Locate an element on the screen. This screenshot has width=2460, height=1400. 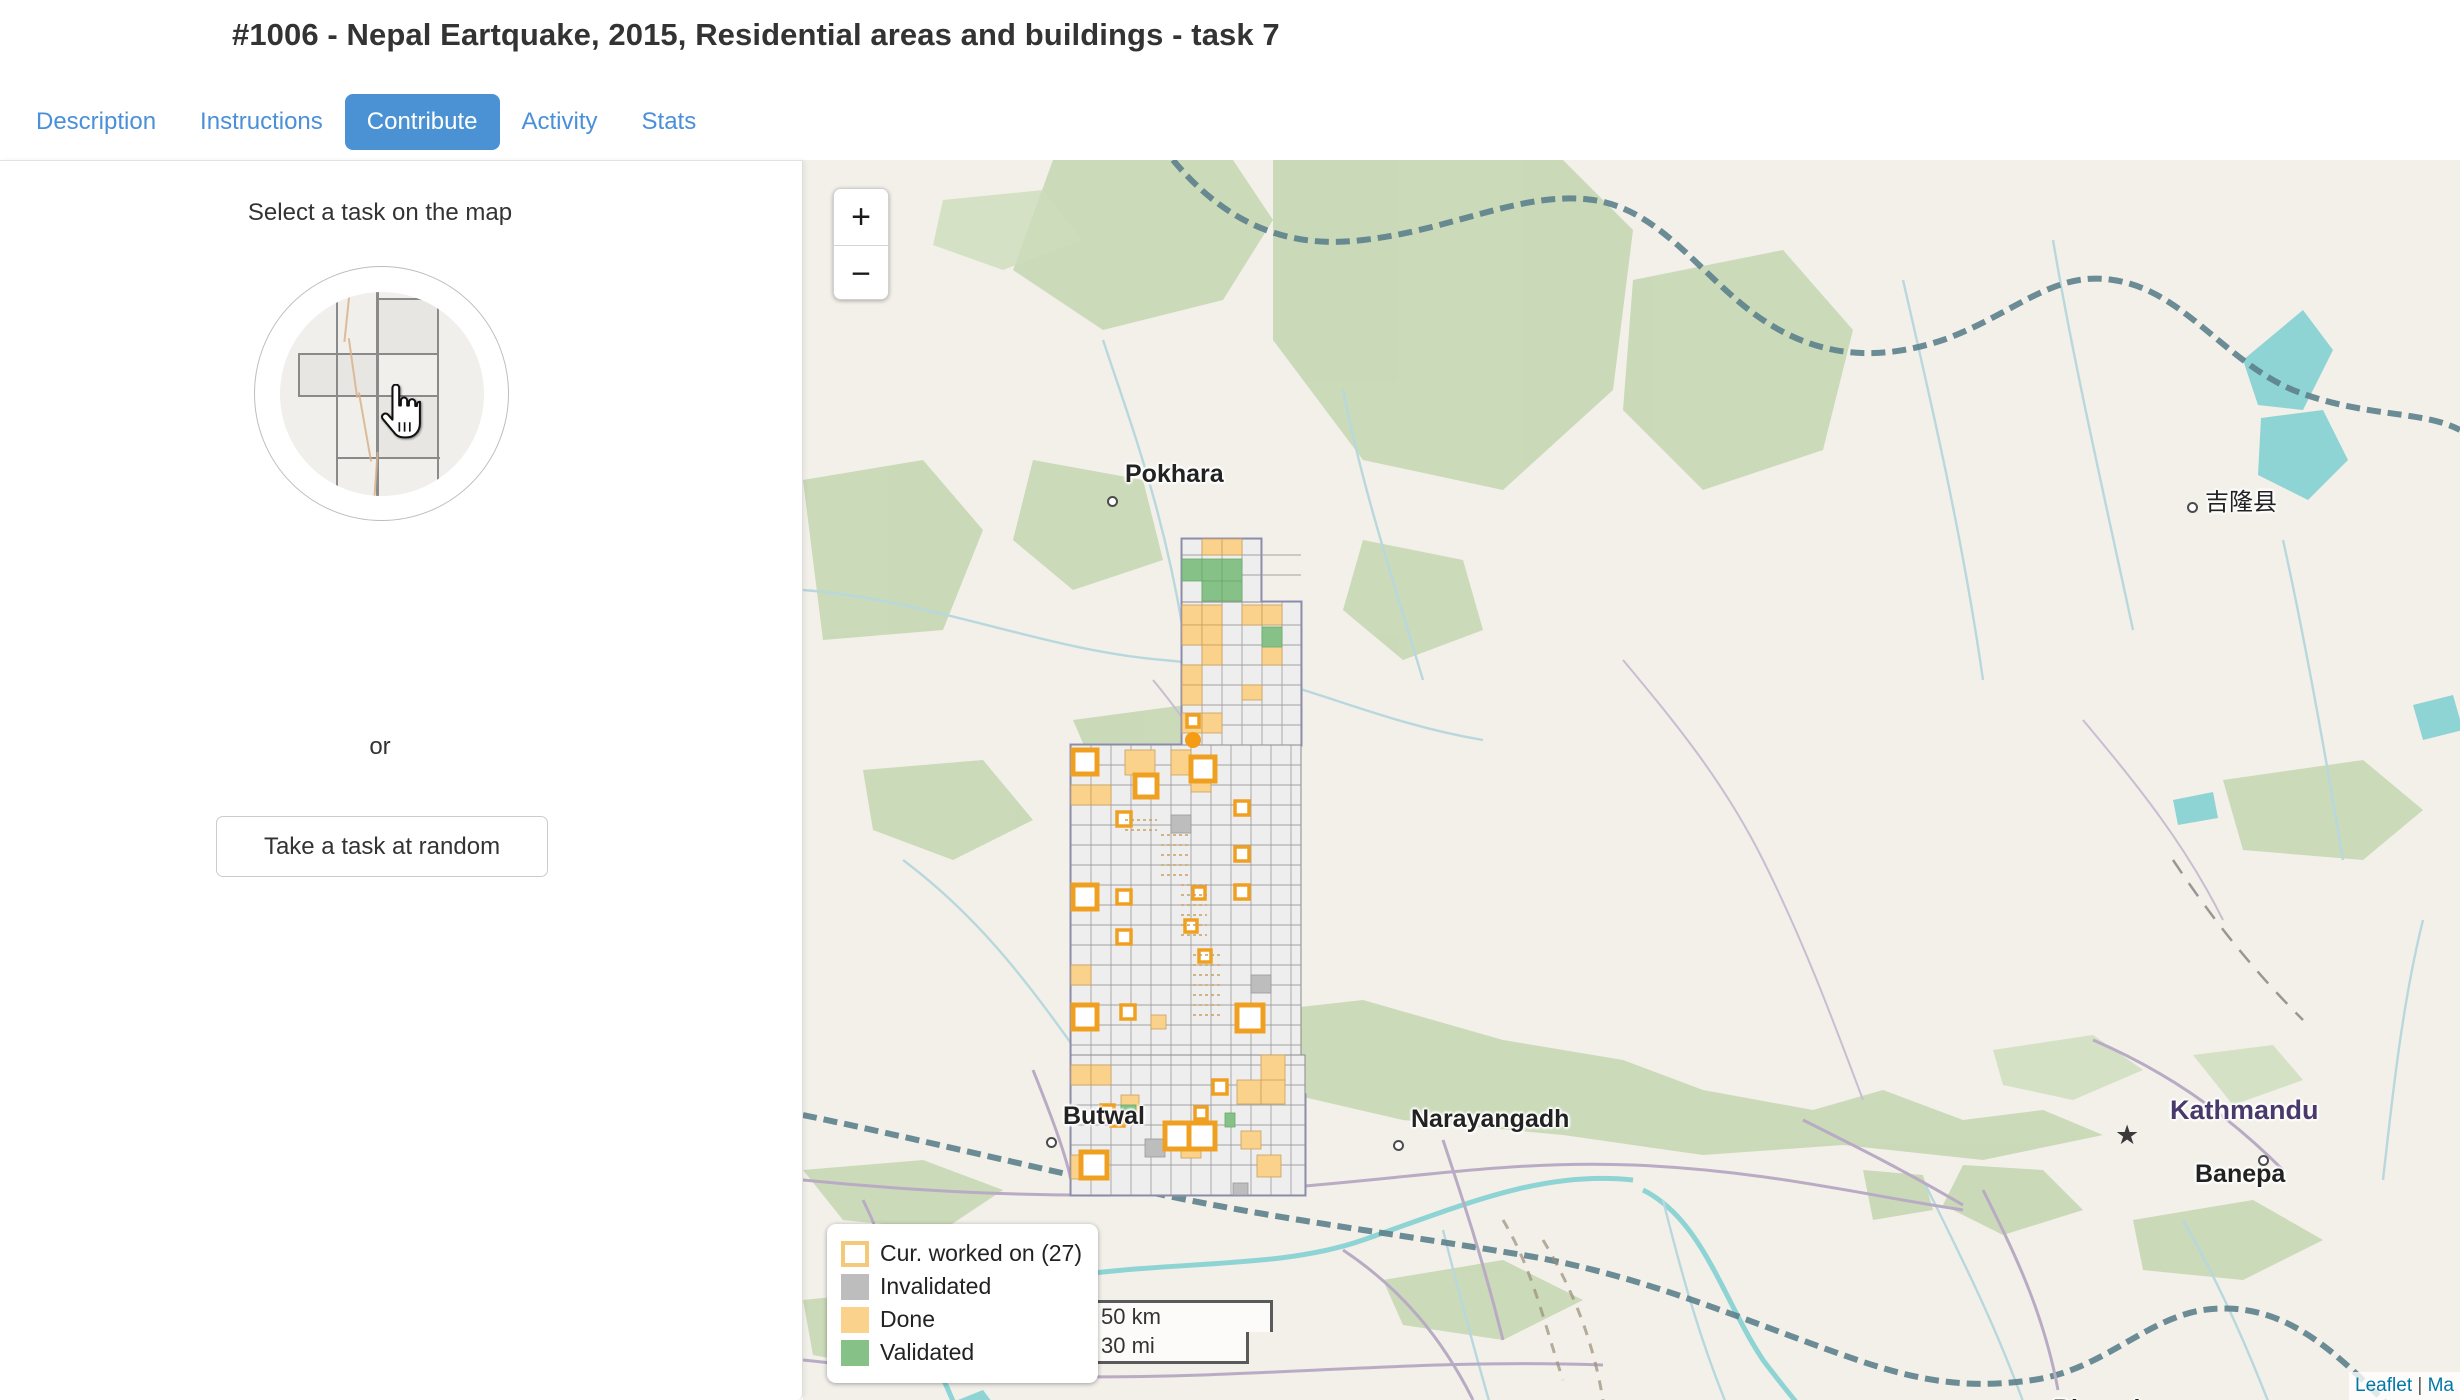
select-task-on-map-button is located at coordinates (381, 393).